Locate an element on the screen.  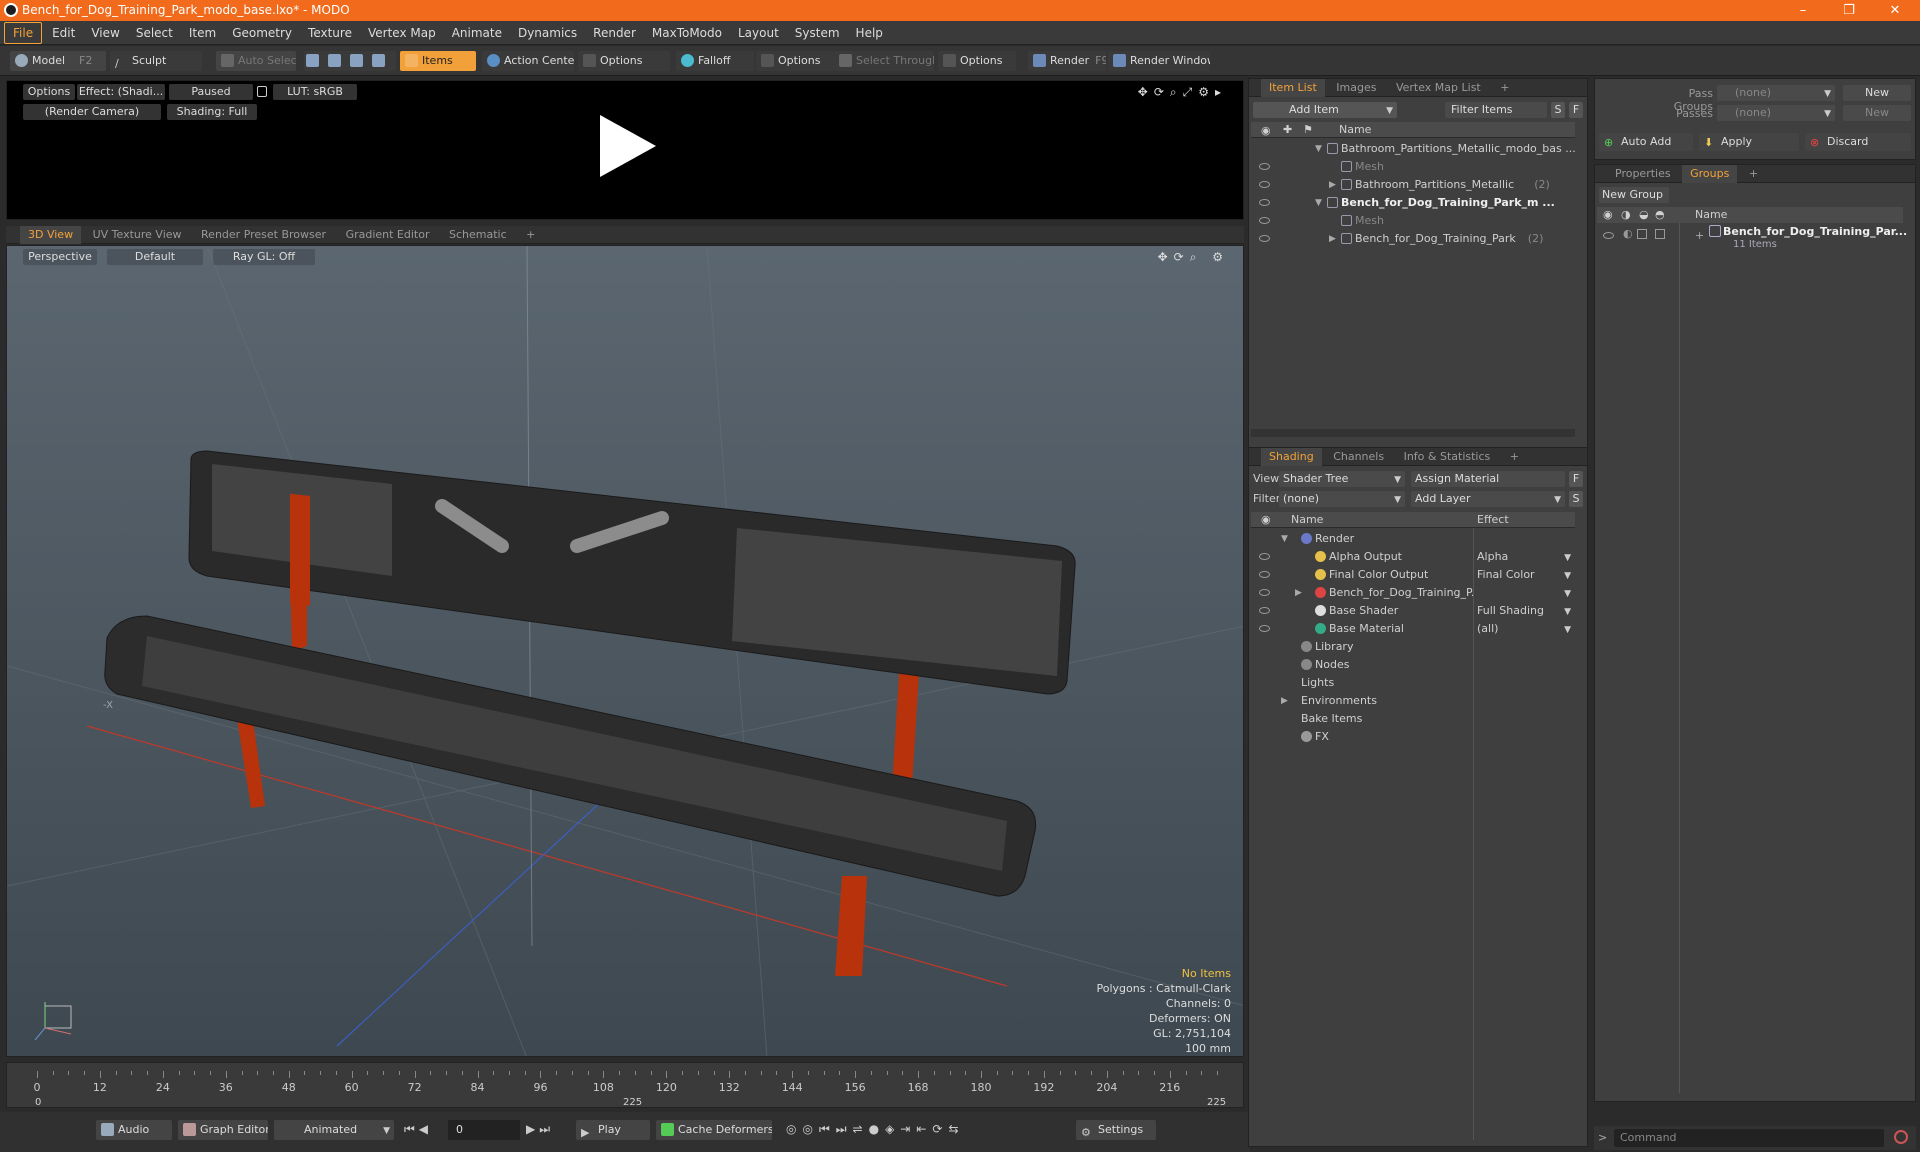
animated-dropdown: Animated ▼ is located at coordinates (334, 1130).